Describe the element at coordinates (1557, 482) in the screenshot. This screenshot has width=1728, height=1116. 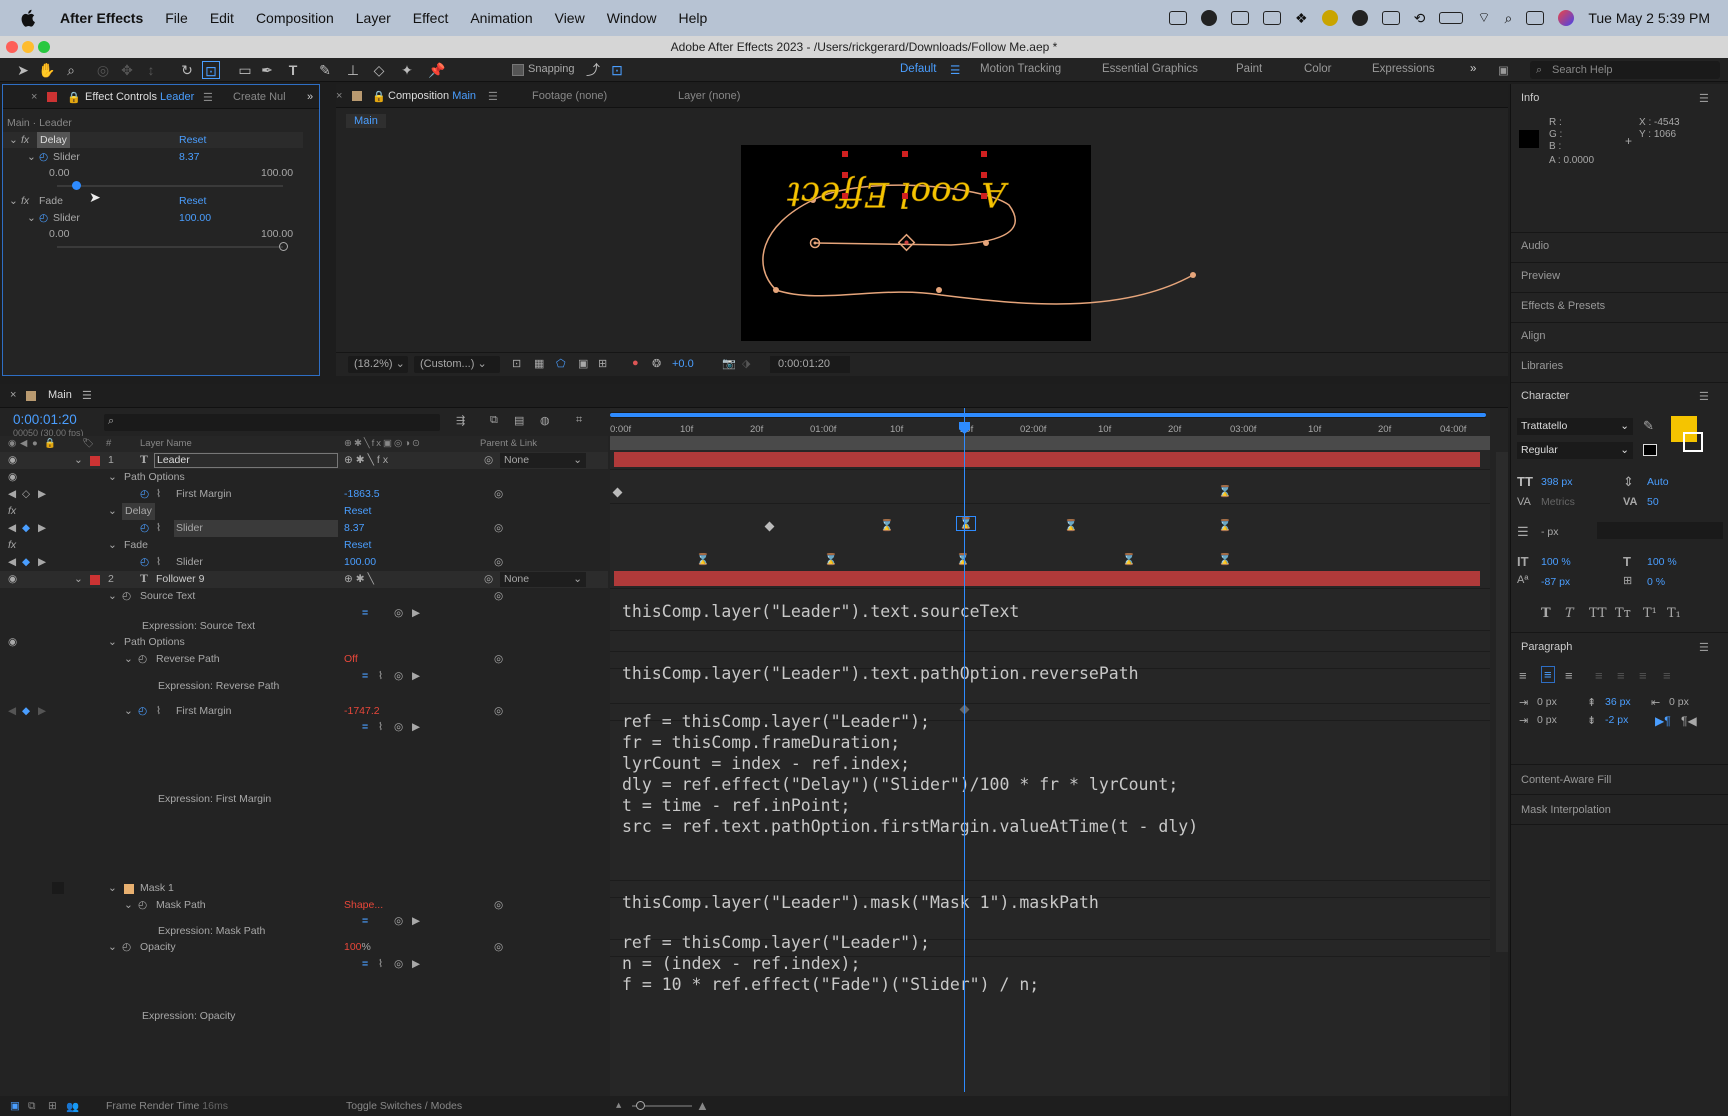
I see `font-size-value: 398 px` at that location.